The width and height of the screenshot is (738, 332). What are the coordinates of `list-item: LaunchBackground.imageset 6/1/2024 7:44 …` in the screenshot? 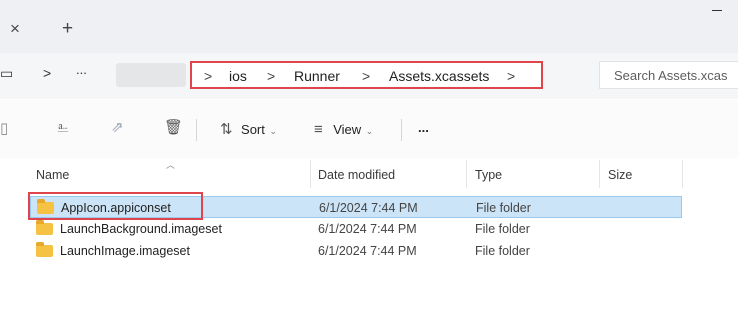 It's located at (356, 229).